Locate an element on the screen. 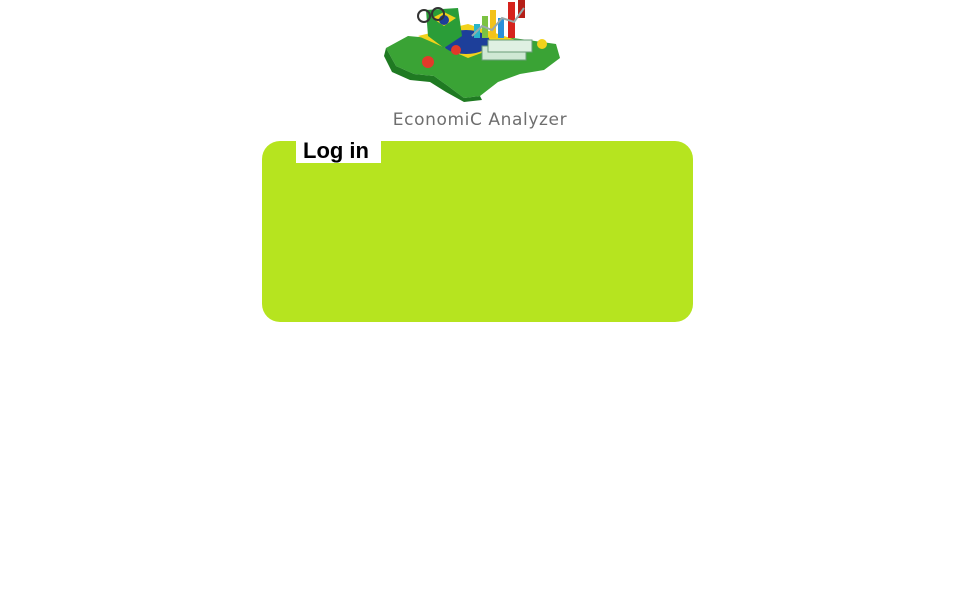 This screenshot has width=960, height=600. app-title-text: EconomiC Analyzer is located at coordinates (480, 120).